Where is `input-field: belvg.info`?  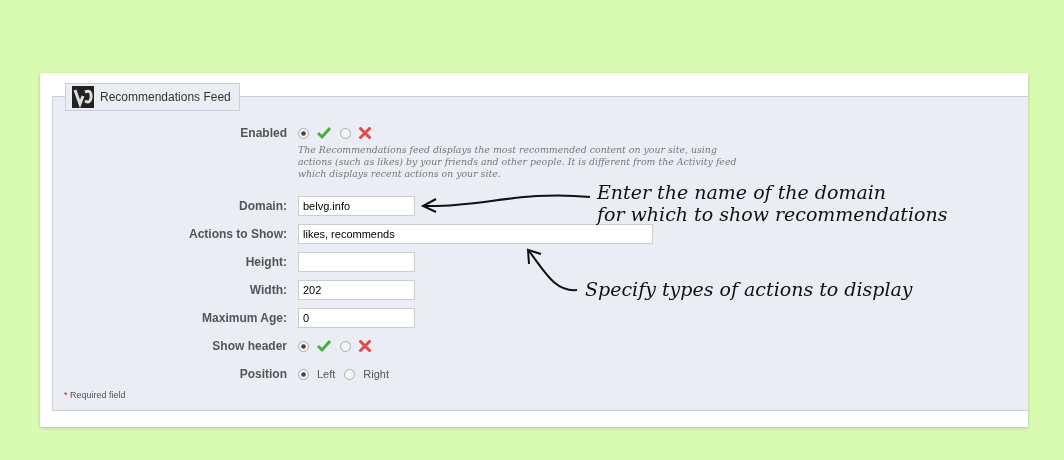
input-field: belvg.info is located at coordinates (356, 206).